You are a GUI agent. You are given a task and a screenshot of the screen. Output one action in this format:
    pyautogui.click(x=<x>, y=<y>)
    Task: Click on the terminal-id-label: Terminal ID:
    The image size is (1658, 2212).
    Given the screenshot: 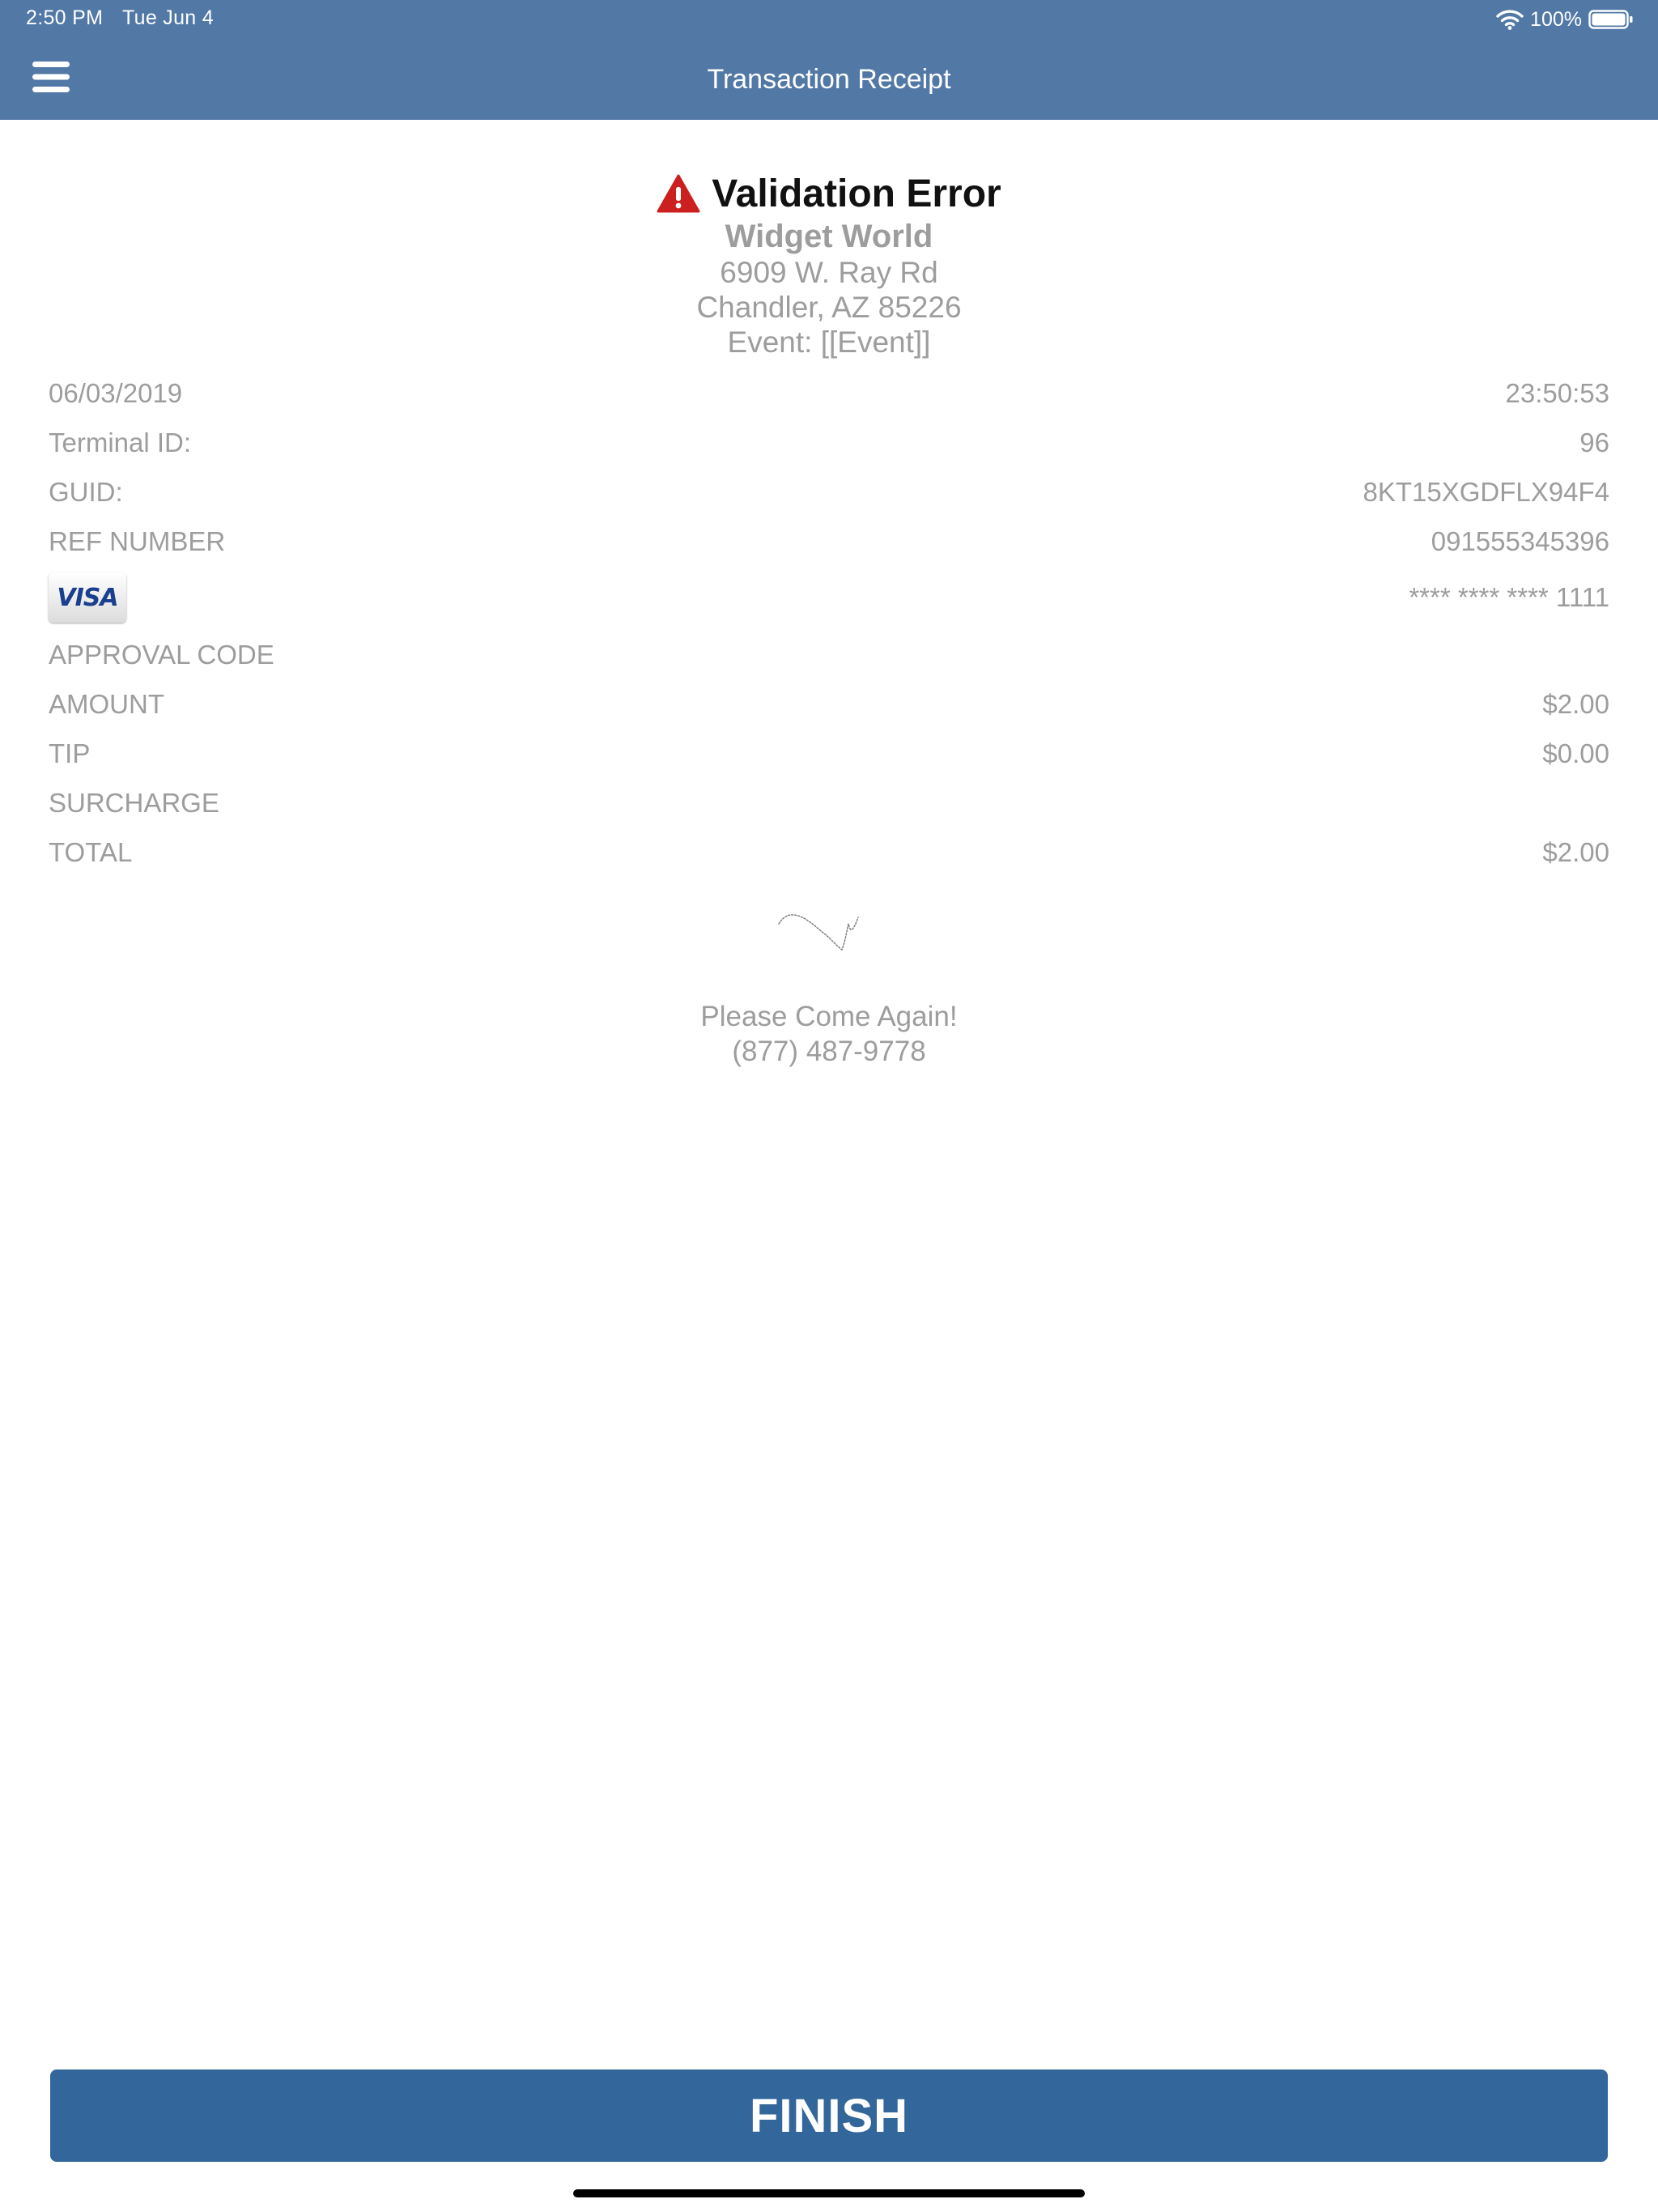 What is the action you would take?
    pyautogui.click(x=120, y=443)
    